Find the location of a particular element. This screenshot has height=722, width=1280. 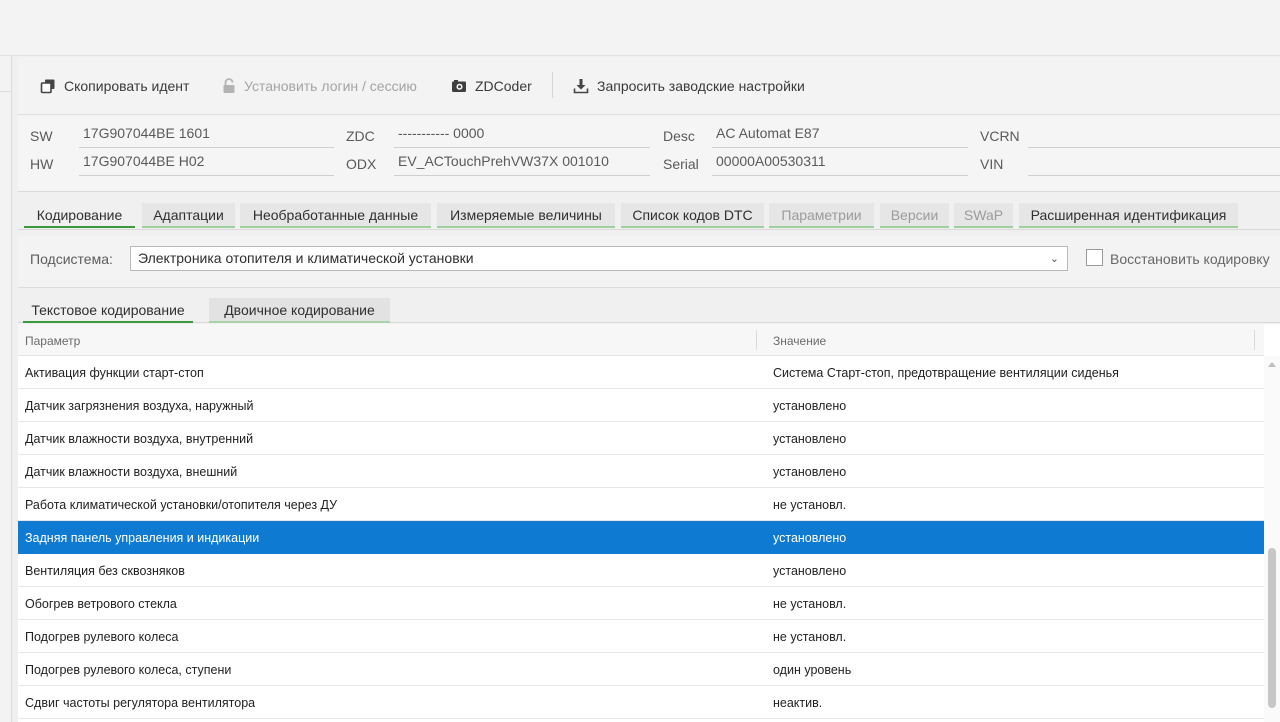

toolbar-separator is located at coordinates (552, 85).